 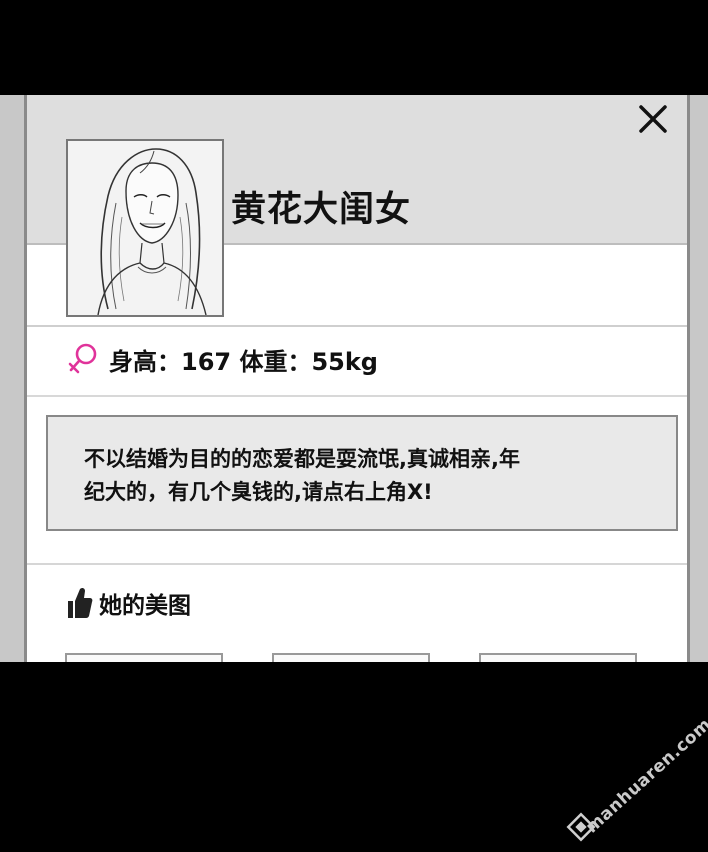 I want to click on profile-stats: 身高：167 体重：55kg, so click(x=222, y=359).